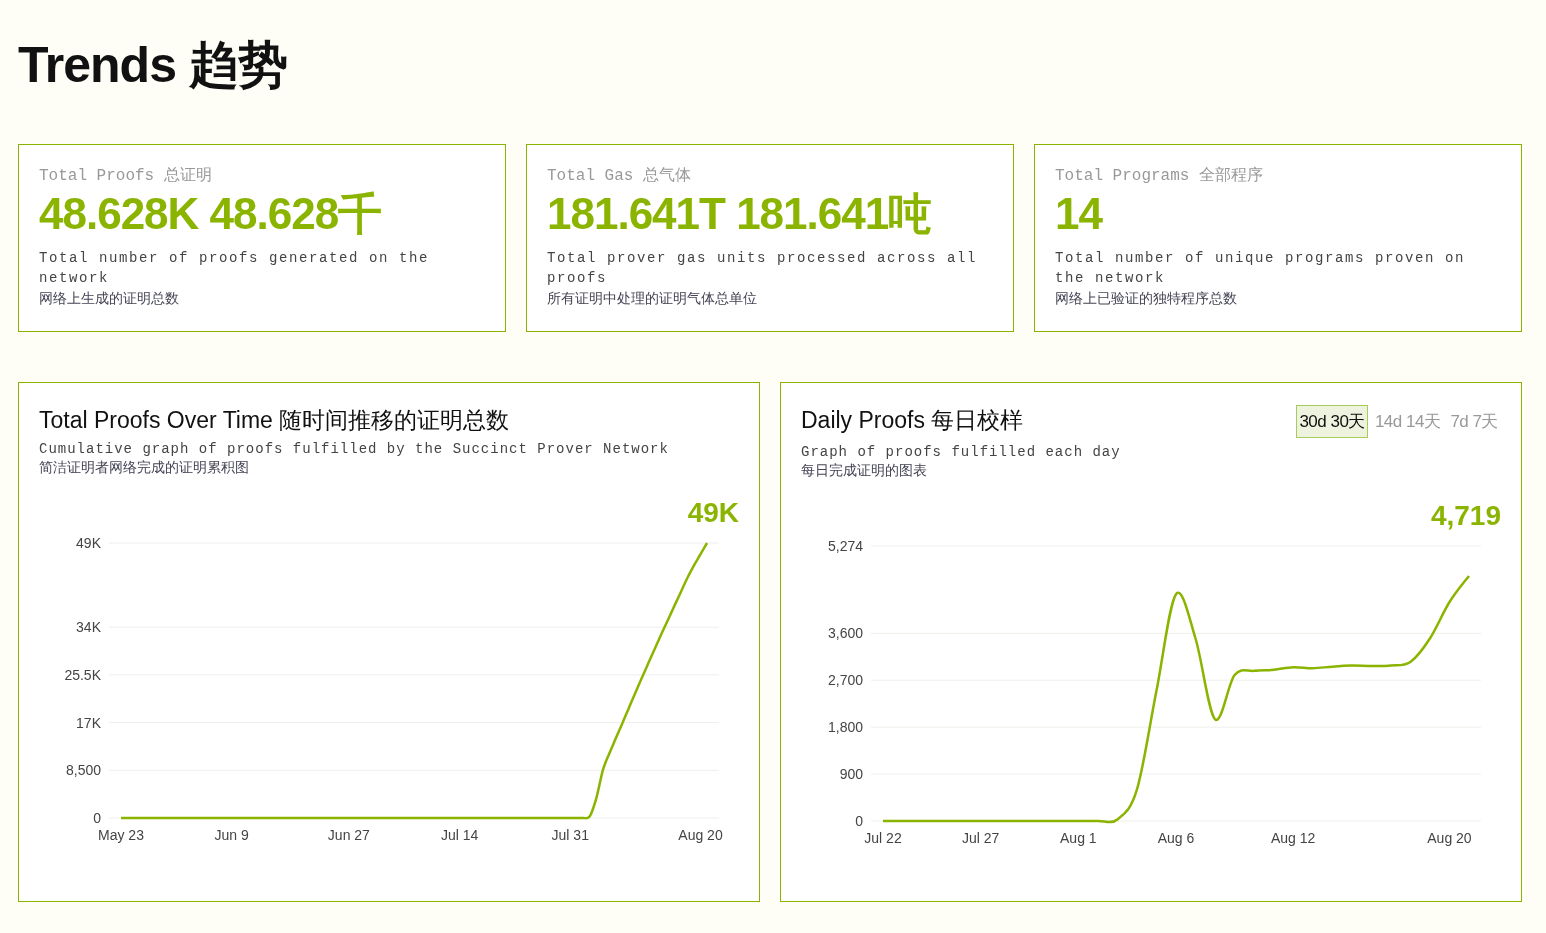 The width and height of the screenshot is (1546, 933). I want to click on x-tick-label: Jul 14, so click(459, 835).